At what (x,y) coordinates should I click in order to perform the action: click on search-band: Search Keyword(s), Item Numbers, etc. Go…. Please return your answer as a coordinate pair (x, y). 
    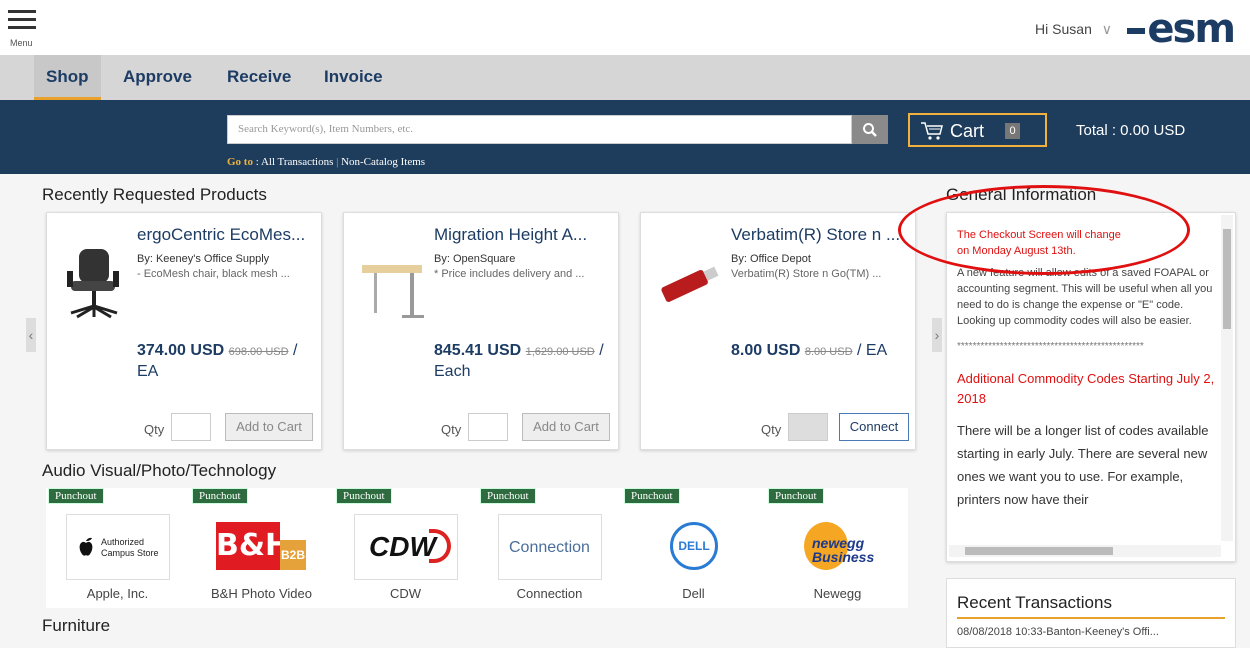
    Looking at the image, I should click on (625, 137).